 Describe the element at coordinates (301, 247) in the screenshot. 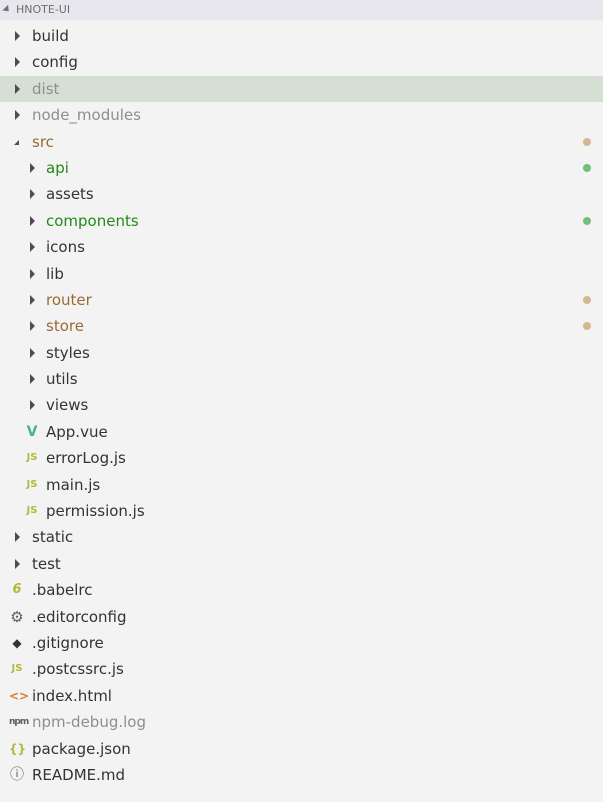

I see `folder-item-icons: icons` at that location.